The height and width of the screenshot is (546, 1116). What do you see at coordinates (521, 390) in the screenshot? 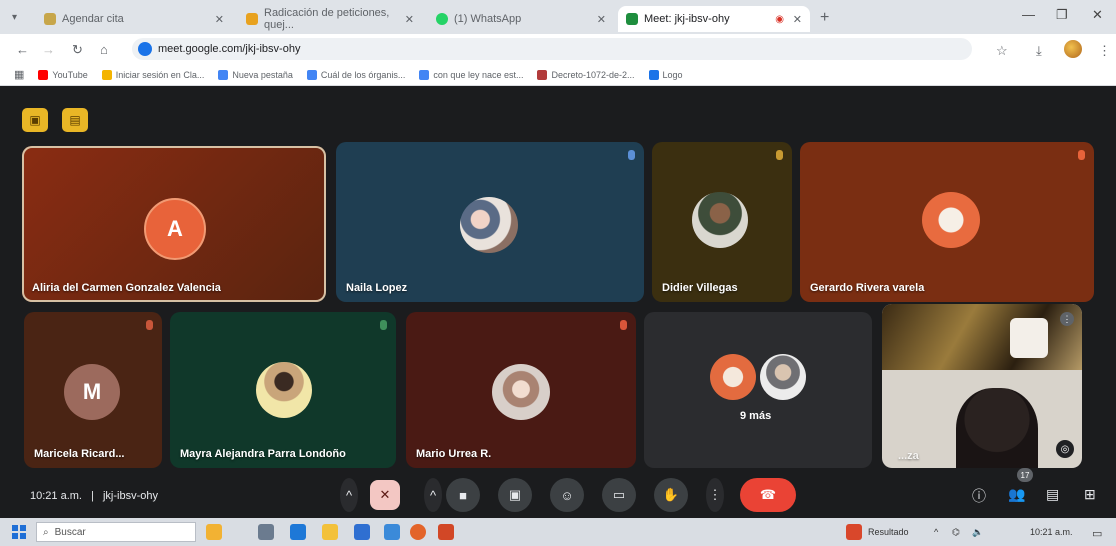
I see `participant-tile-mario: Mario Urrea R.` at bounding box center [521, 390].